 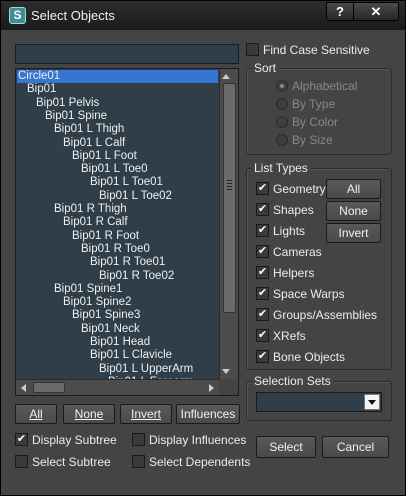 I want to click on list-type-label: Cameras, so click(x=297, y=252).